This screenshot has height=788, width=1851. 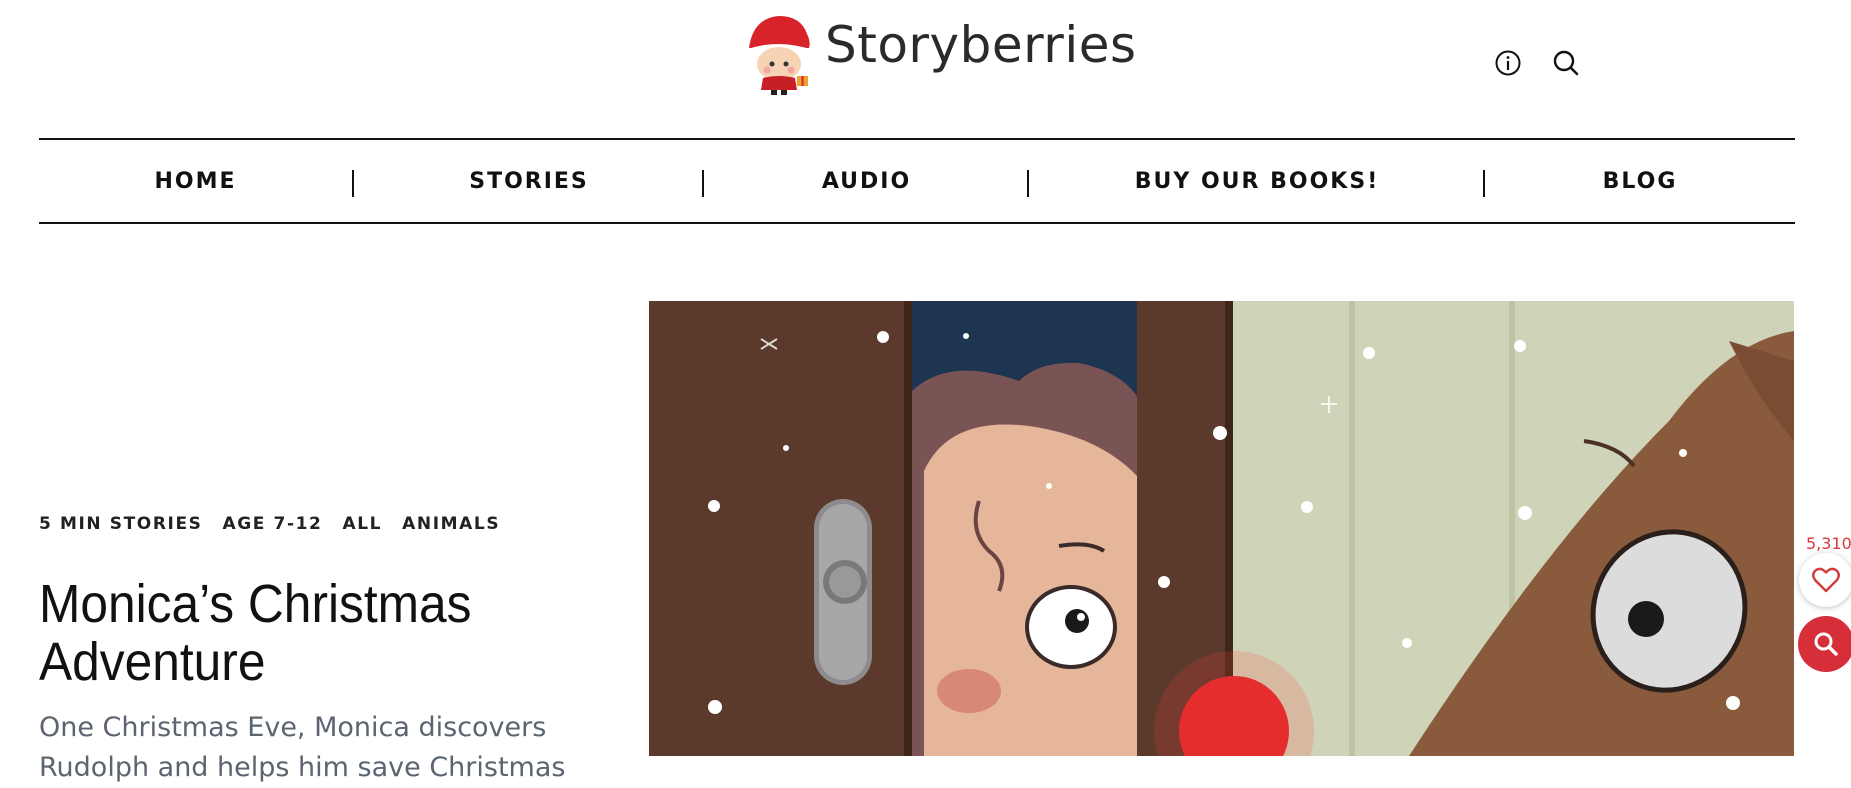 I want to click on like-count: 5,310, so click(x=1828, y=543).